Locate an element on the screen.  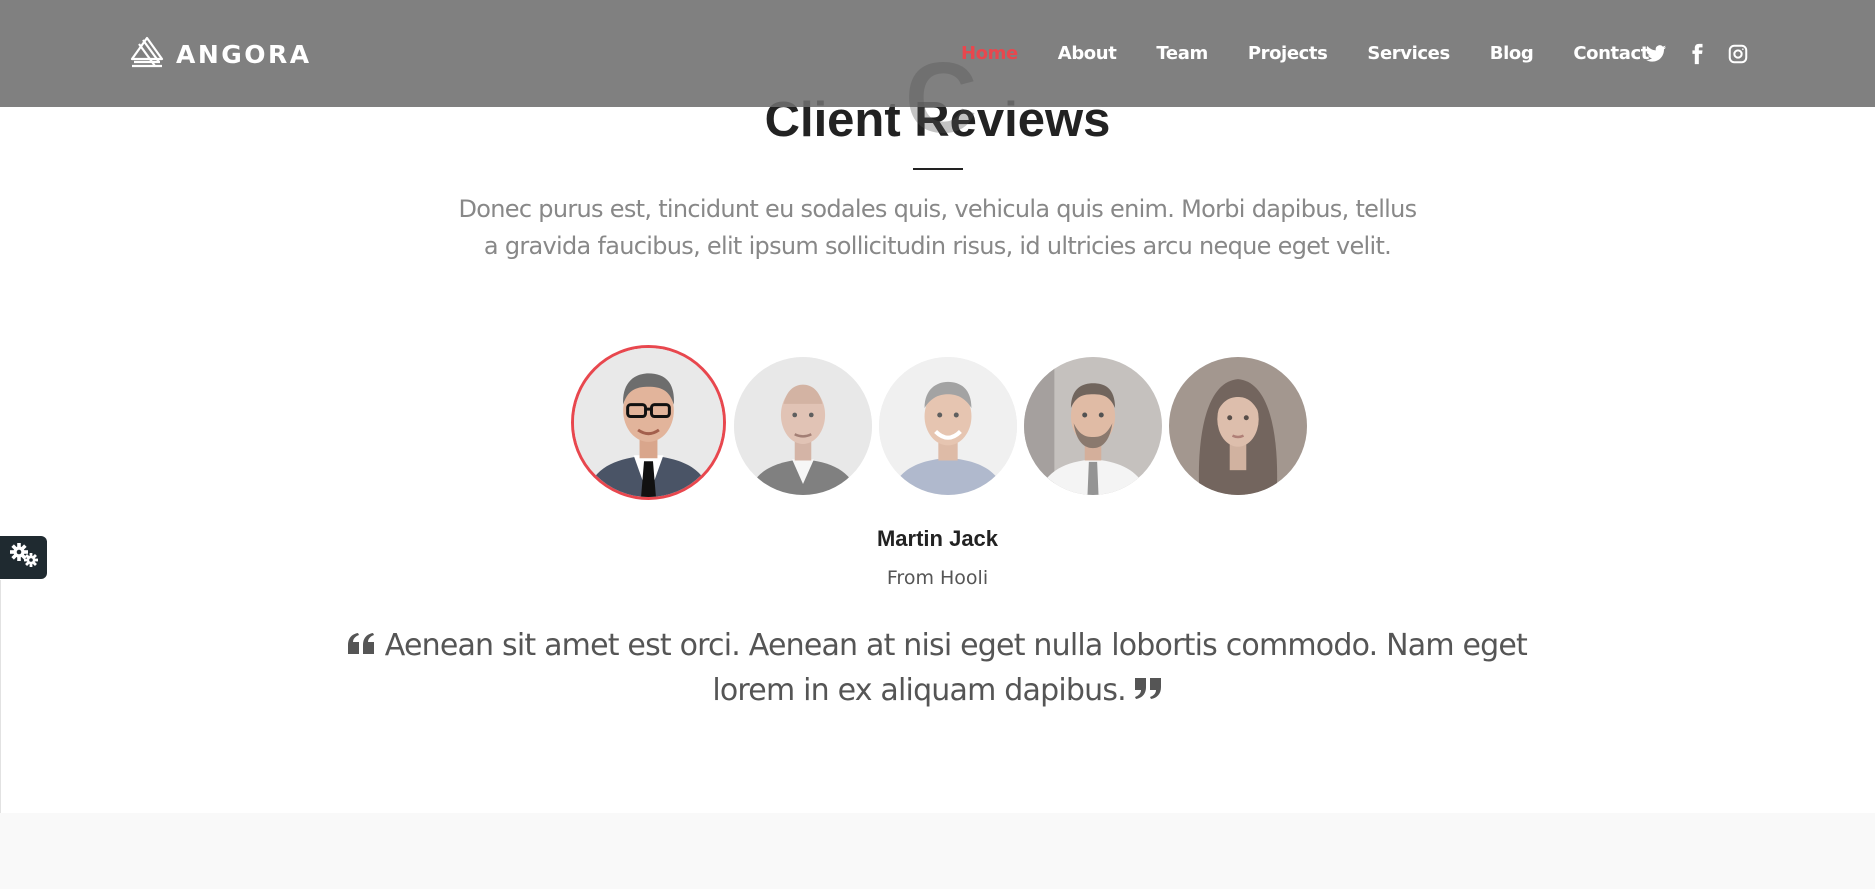
settings-panel-toggle is located at coordinates (23, 557).